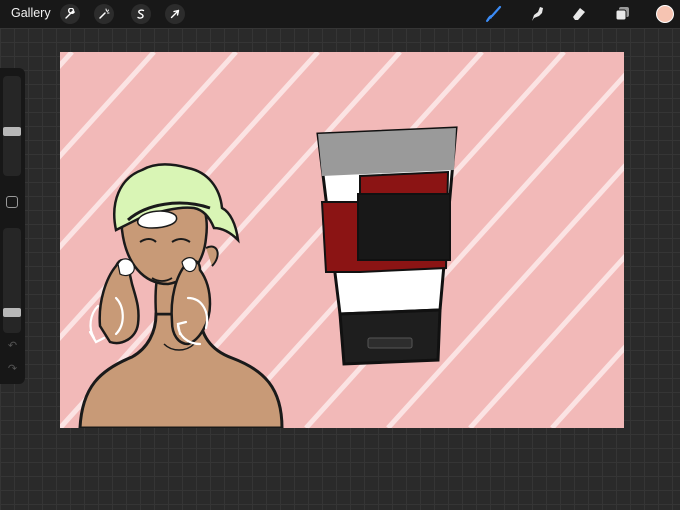  Describe the element at coordinates (12, 280) in the screenshot. I see `opacity-slider` at that location.